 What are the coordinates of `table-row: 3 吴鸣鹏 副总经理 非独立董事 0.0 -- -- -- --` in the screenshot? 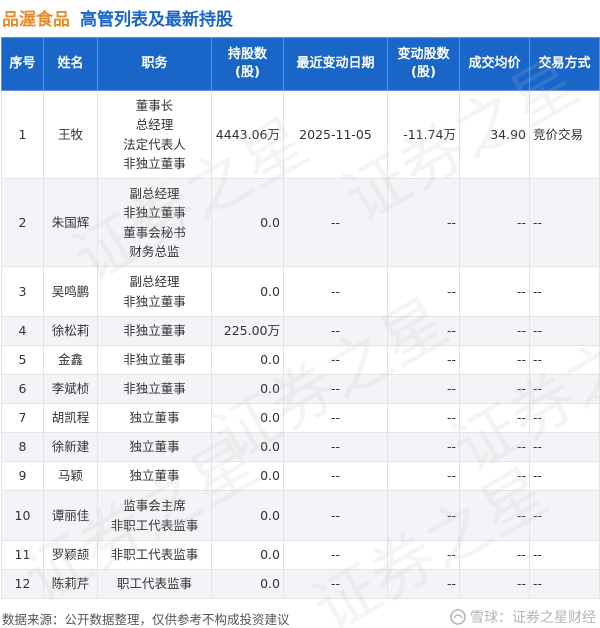 It's located at (300, 291).